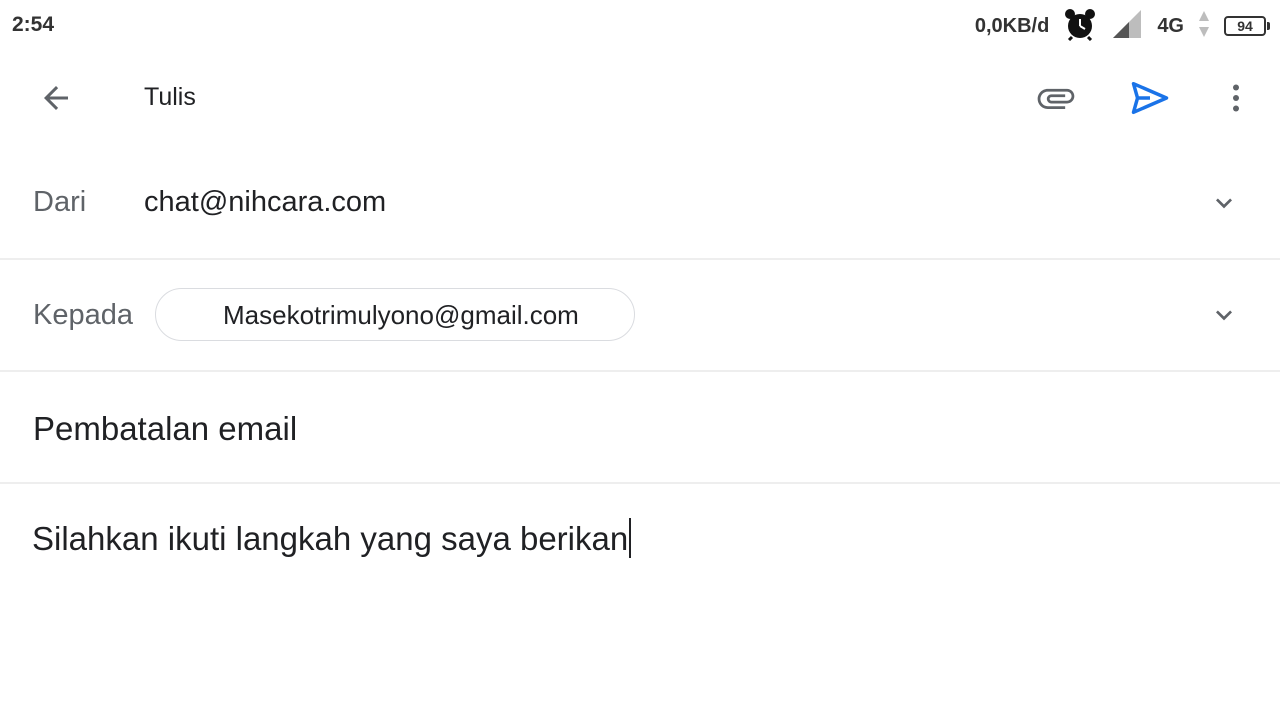 This screenshot has height=720, width=1280. I want to click on alarm-icon, so click(1080, 26).